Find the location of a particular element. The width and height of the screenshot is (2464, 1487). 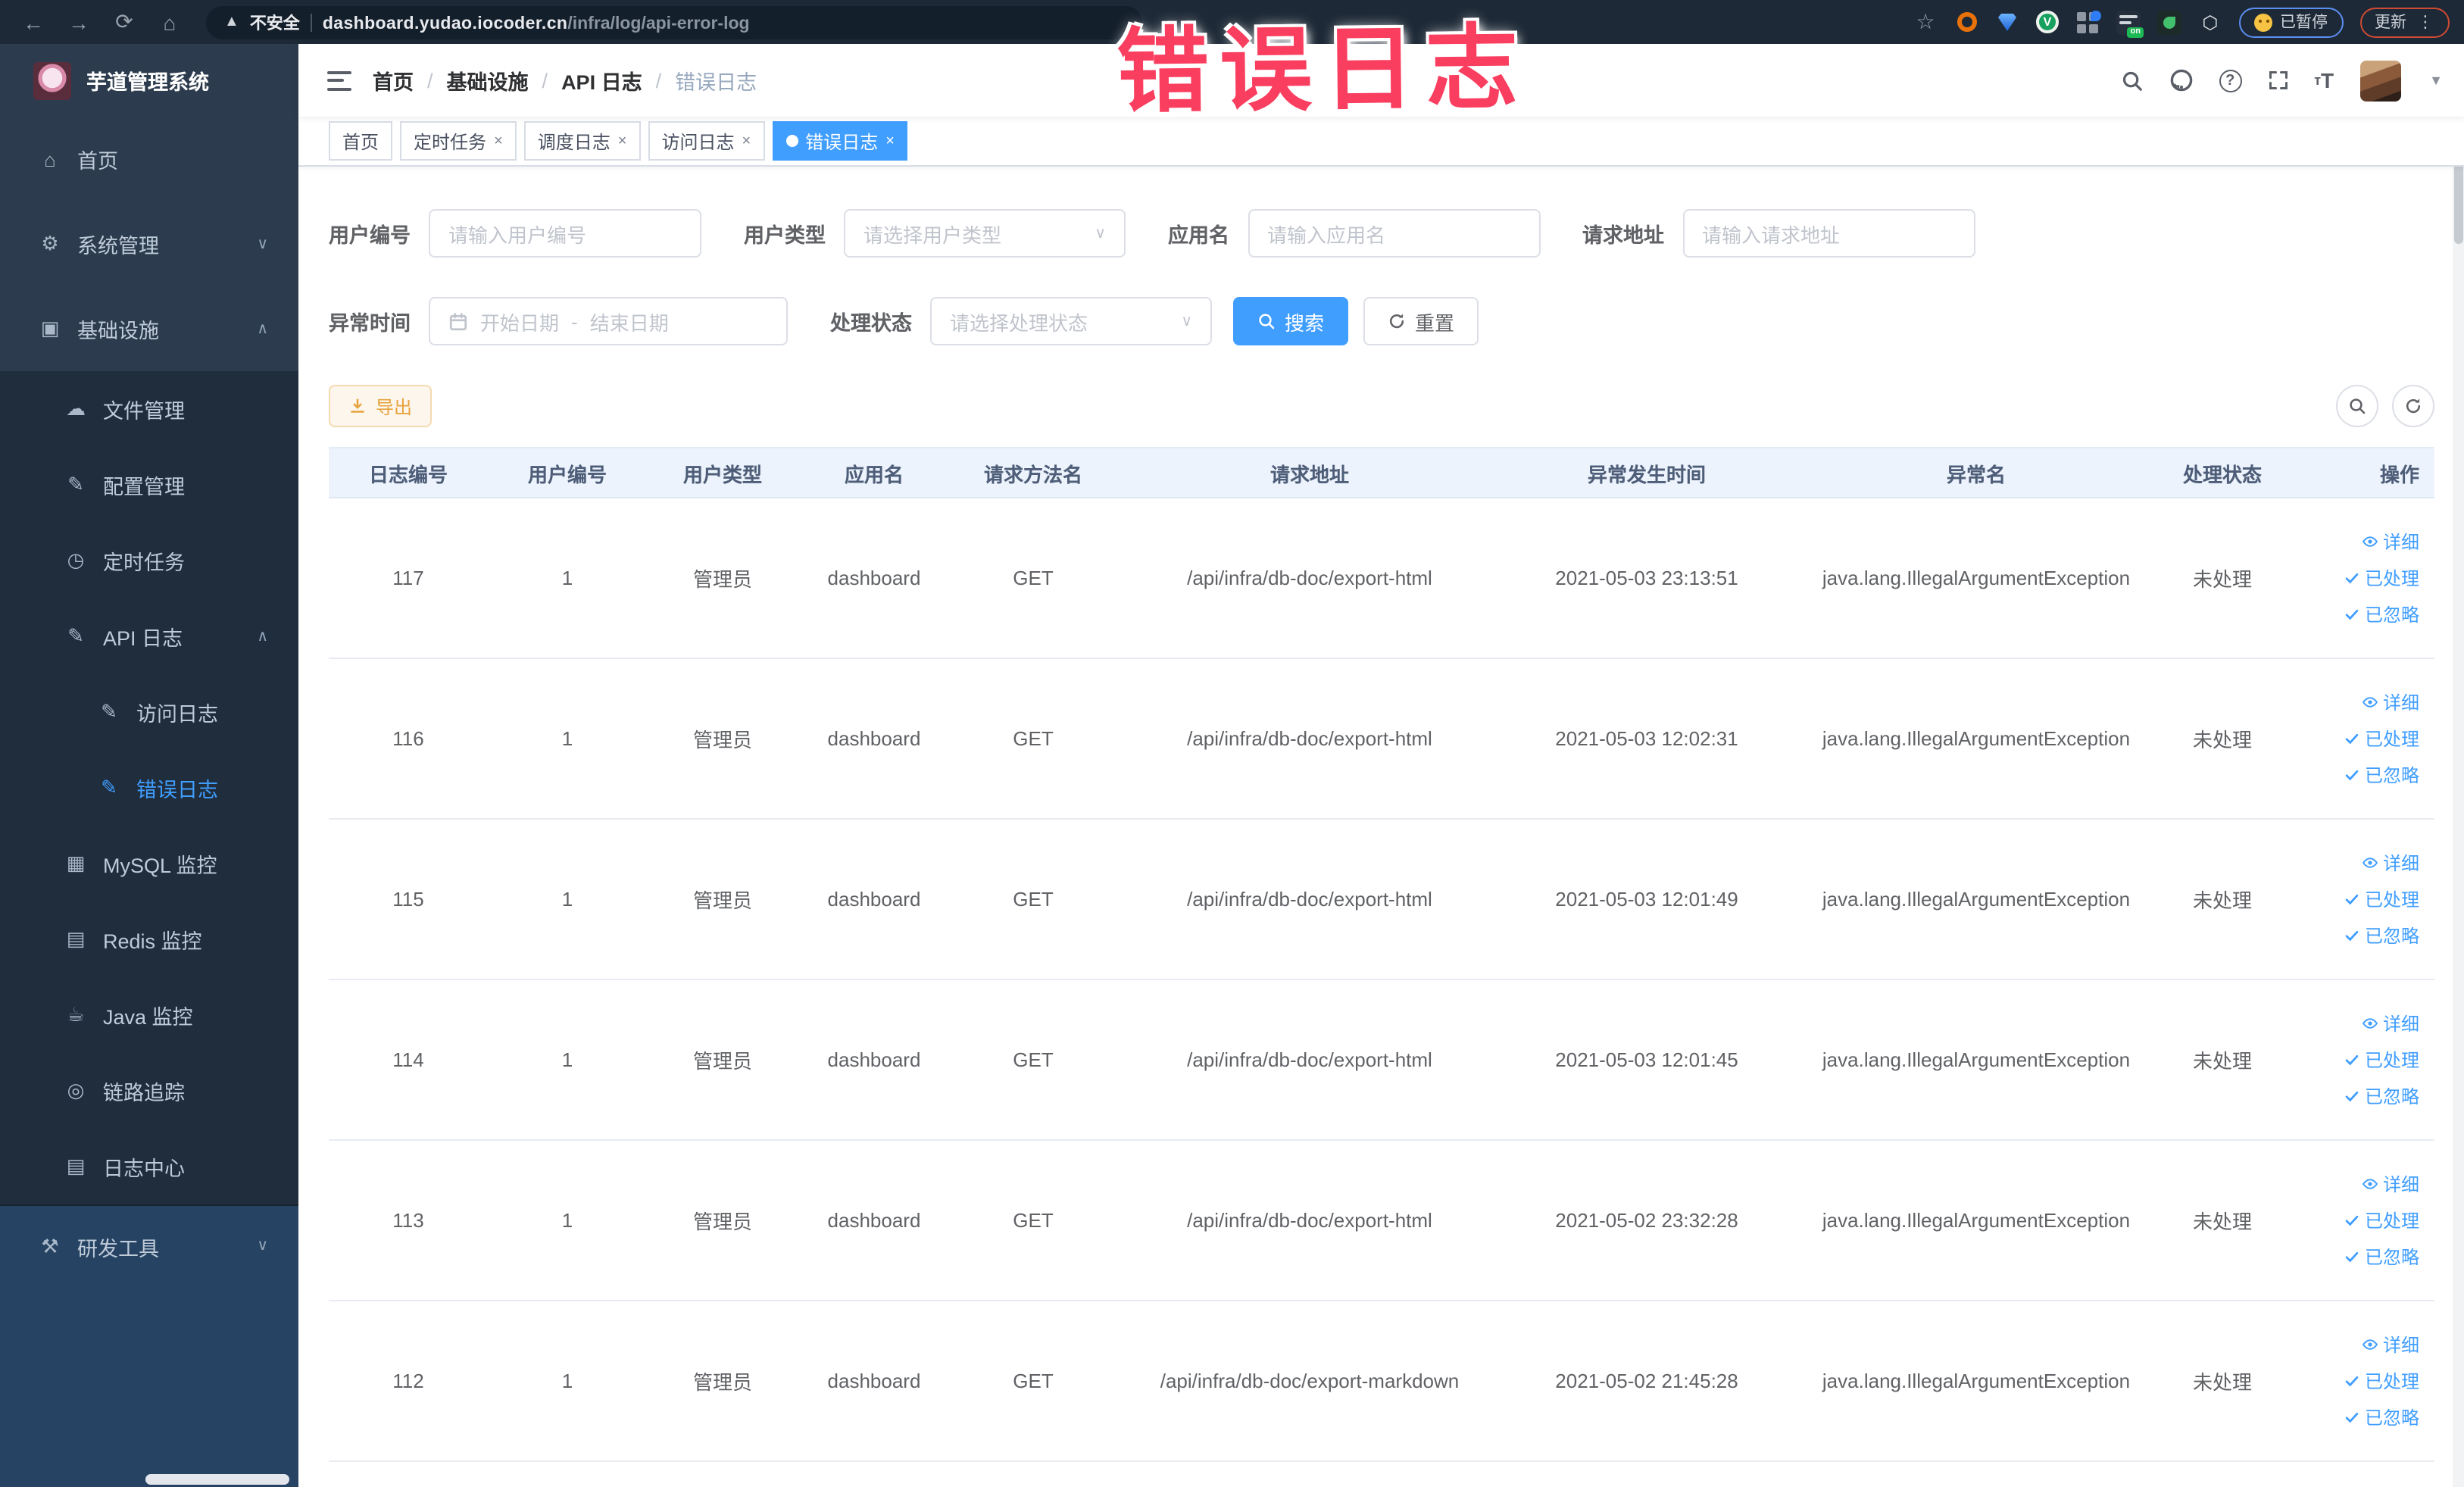

sidebar-item-Java 监控: ☕ Java 监控 is located at coordinates (149, 1015).